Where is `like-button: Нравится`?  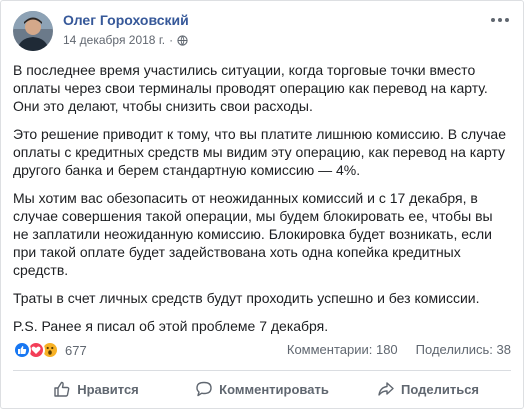 like-button: Нравится is located at coordinates (96, 389).